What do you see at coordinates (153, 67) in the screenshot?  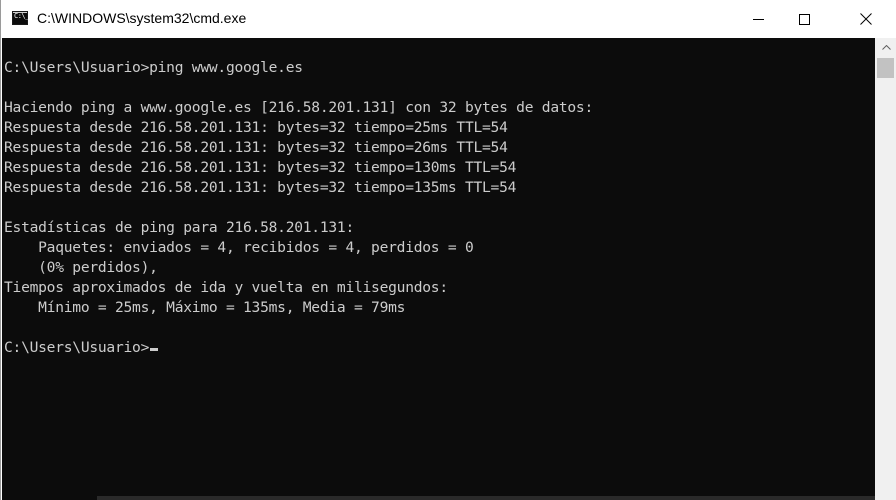 I see `console-line: C:\Users\Usuario>ping www.google.es` at bounding box center [153, 67].